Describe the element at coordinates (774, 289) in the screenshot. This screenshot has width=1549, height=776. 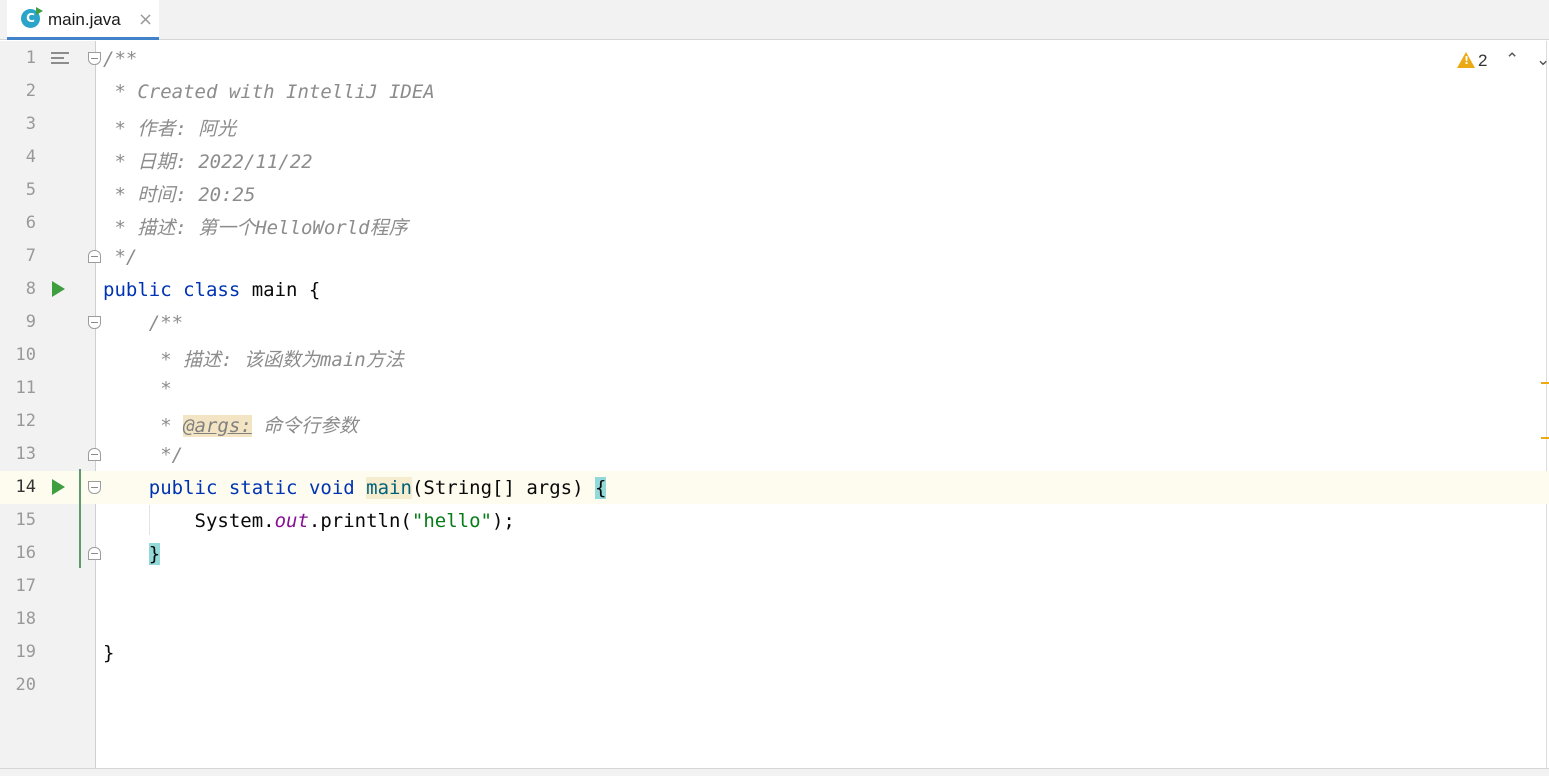
I see `code-line: 8 public class main {` at that location.